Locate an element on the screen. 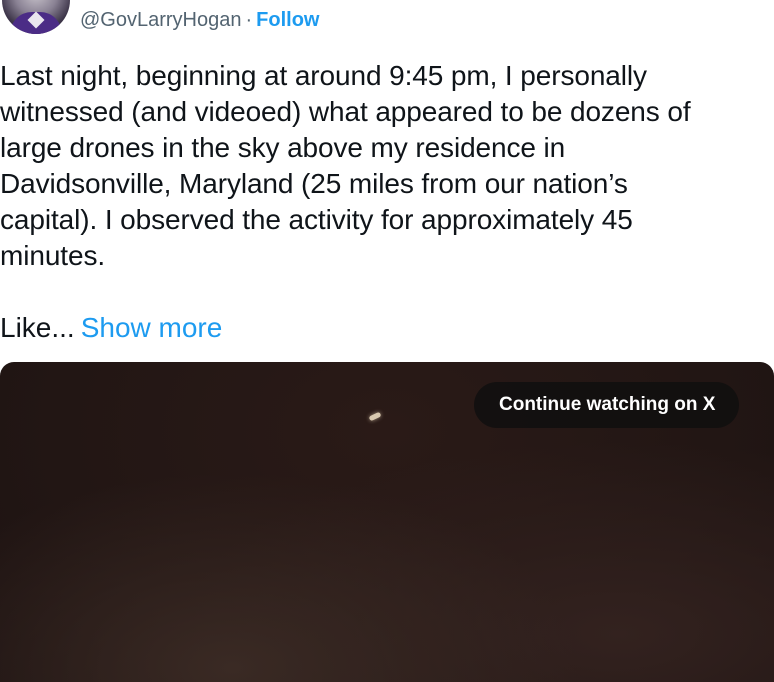  tweet-truncation: Like... Show more is located at coordinates (111, 328).